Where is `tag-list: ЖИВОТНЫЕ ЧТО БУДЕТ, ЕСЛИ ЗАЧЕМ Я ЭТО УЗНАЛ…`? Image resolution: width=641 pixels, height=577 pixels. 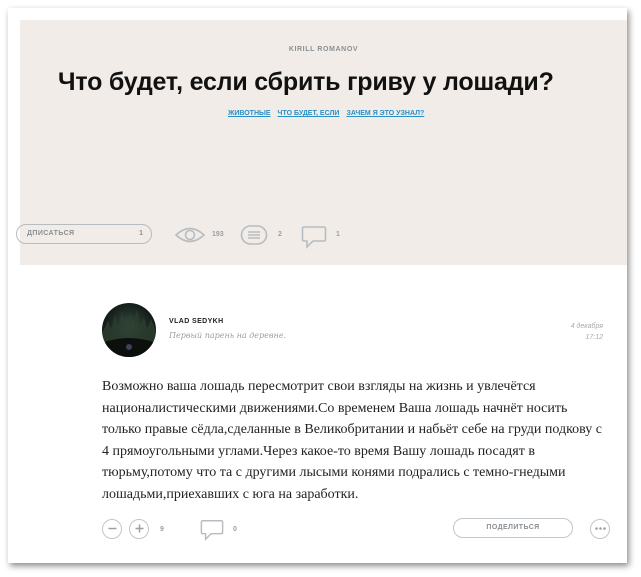 tag-list: ЖИВОТНЫЕ ЧТО БУДЕТ, ЕСЛИ ЗАЧЕМ Я ЭТО УЗНАЛ… is located at coordinates (329, 113).